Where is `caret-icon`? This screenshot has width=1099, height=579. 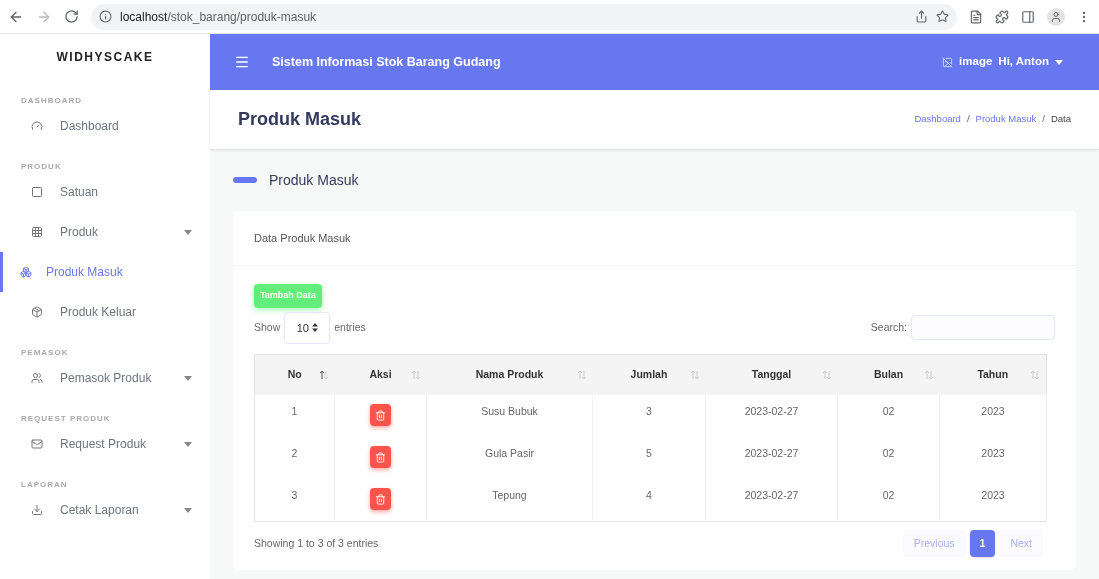 caret-icon is located at coordinates (1059, 62).